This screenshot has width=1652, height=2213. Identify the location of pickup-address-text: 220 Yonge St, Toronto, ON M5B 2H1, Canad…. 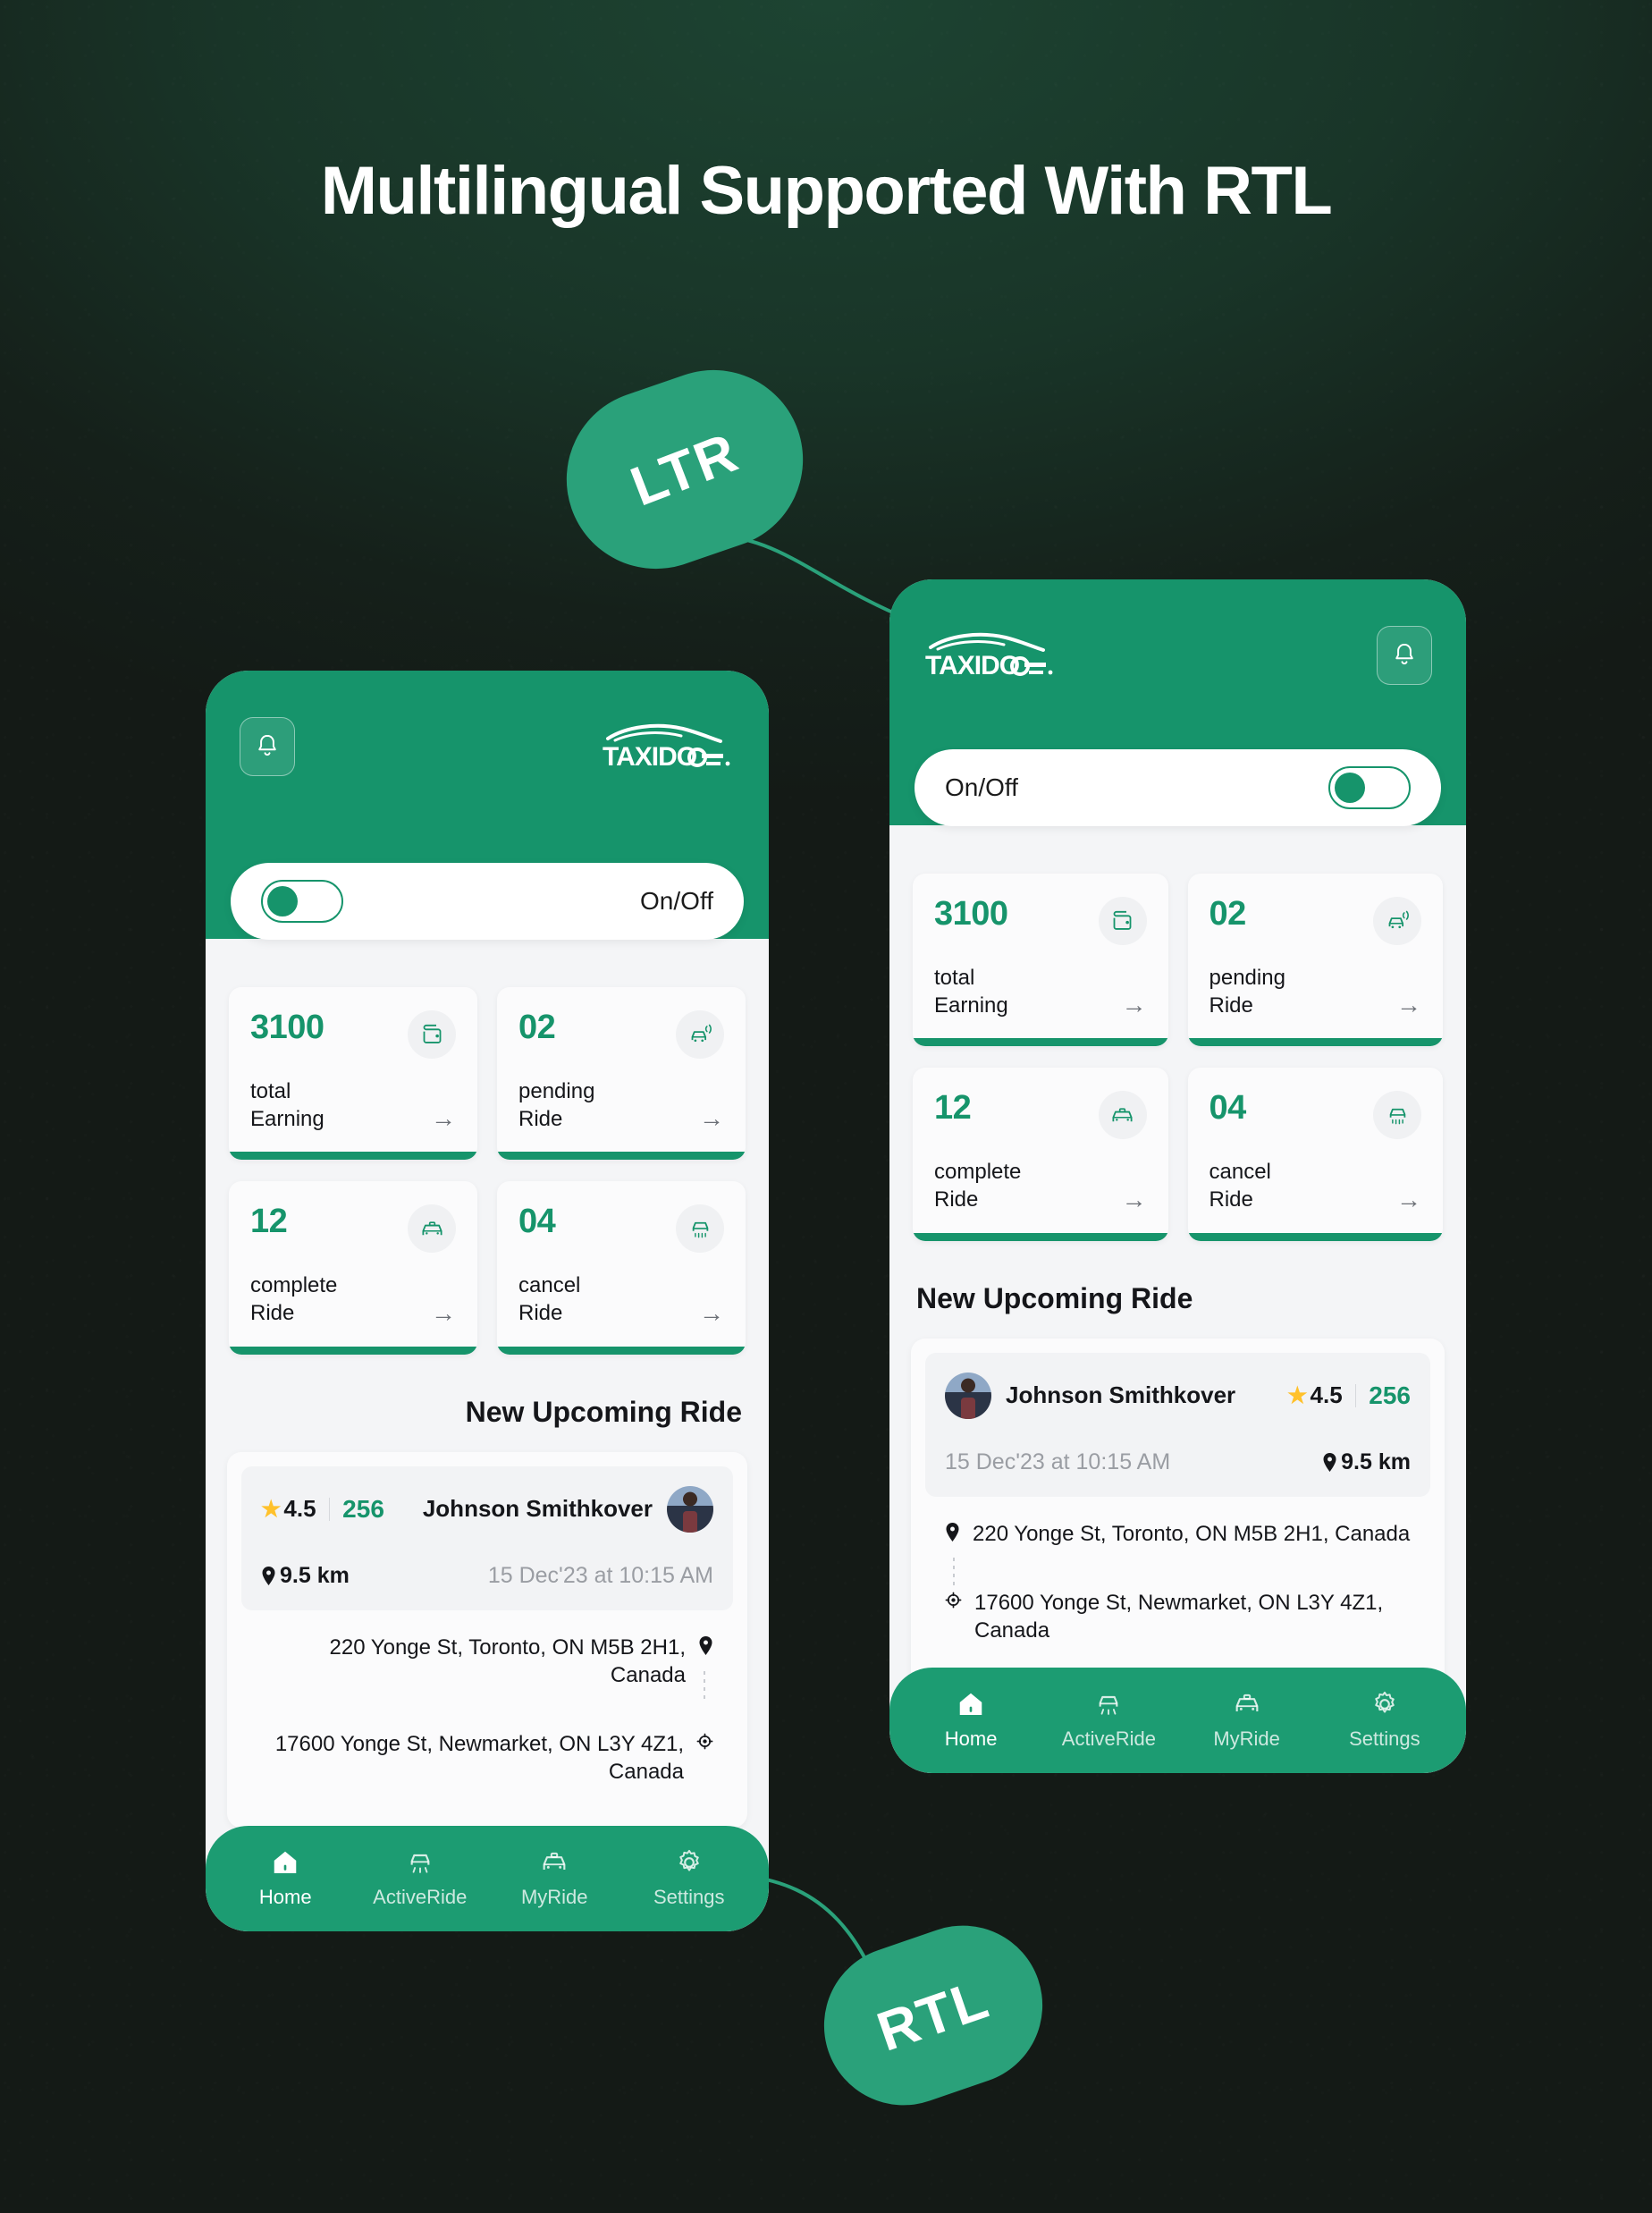
(1192, 1533).